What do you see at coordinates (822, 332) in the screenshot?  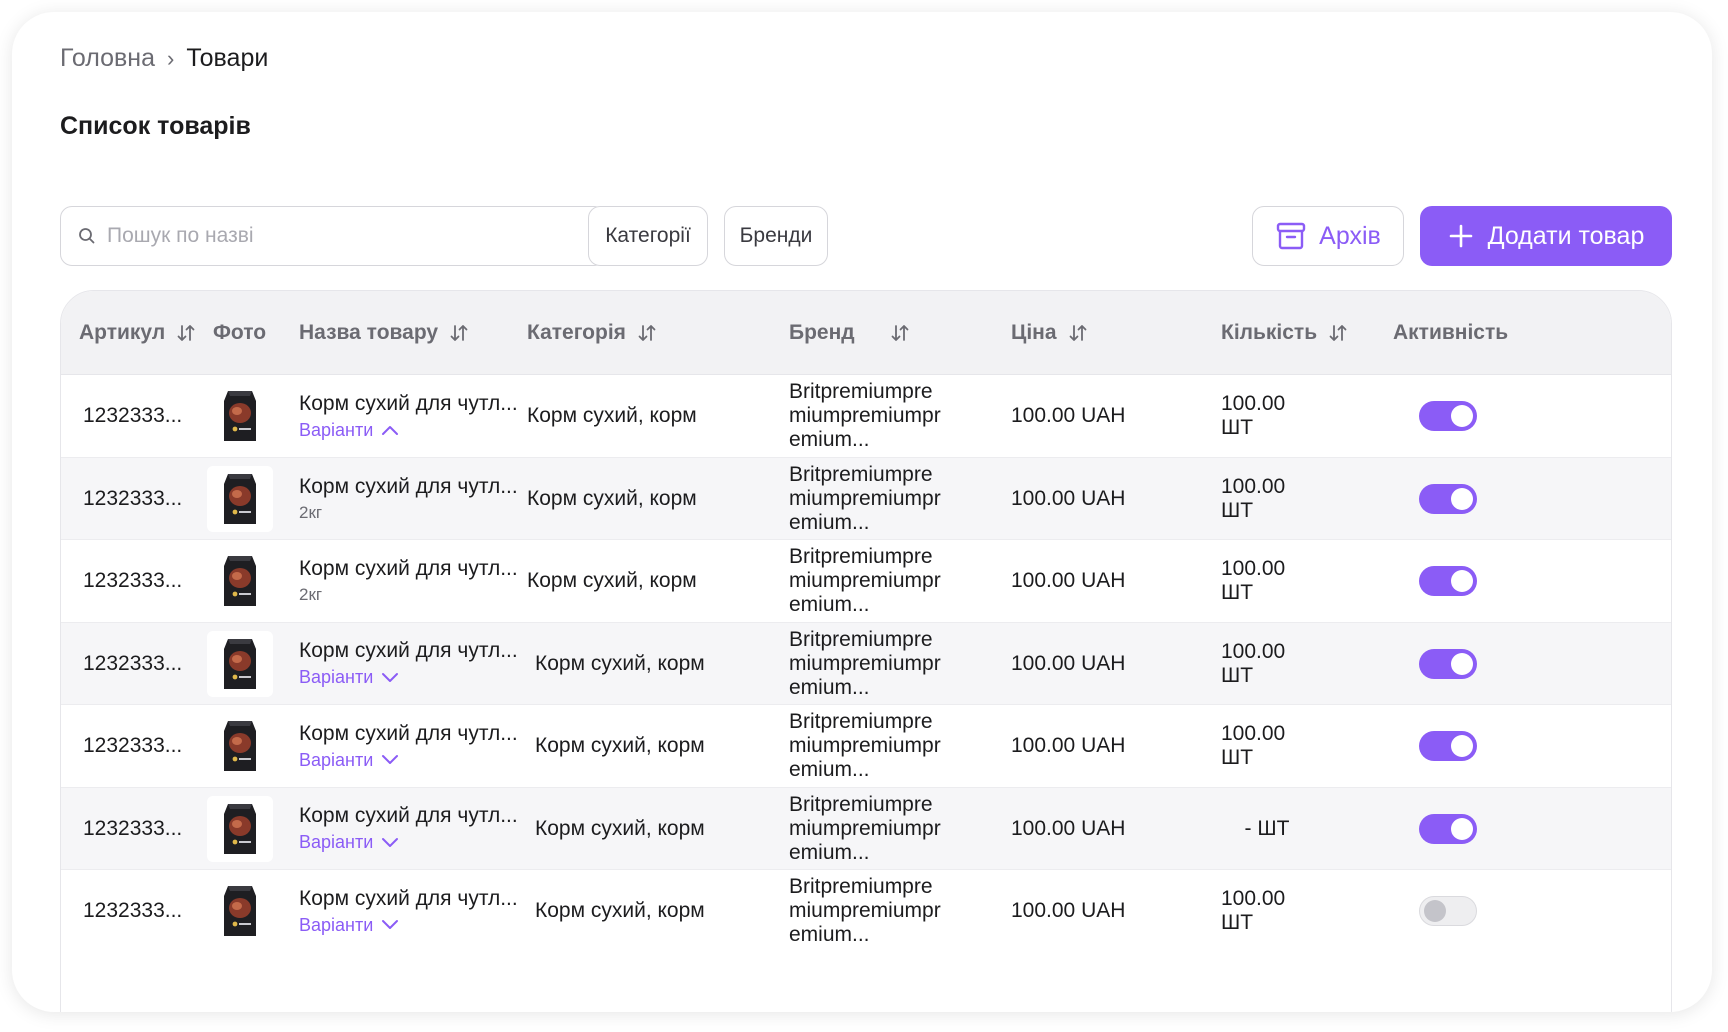 I see `column-header-label: Бренд` at bounding box center [822, 332].